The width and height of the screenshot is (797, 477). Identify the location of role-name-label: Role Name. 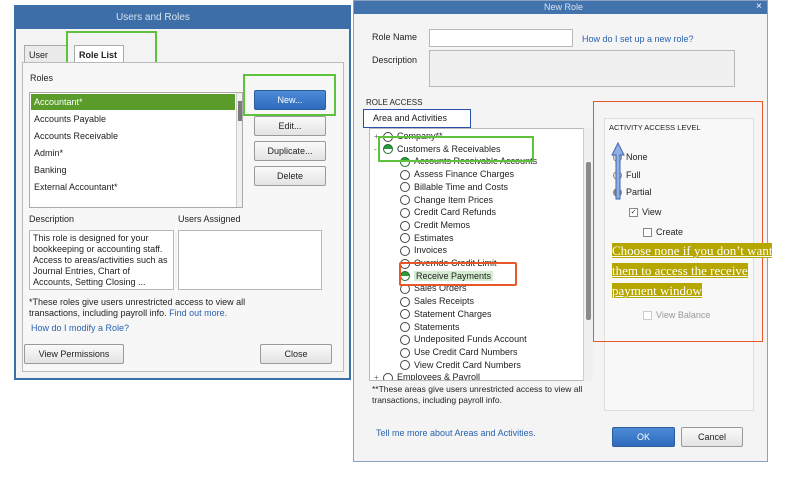
(395, 37).